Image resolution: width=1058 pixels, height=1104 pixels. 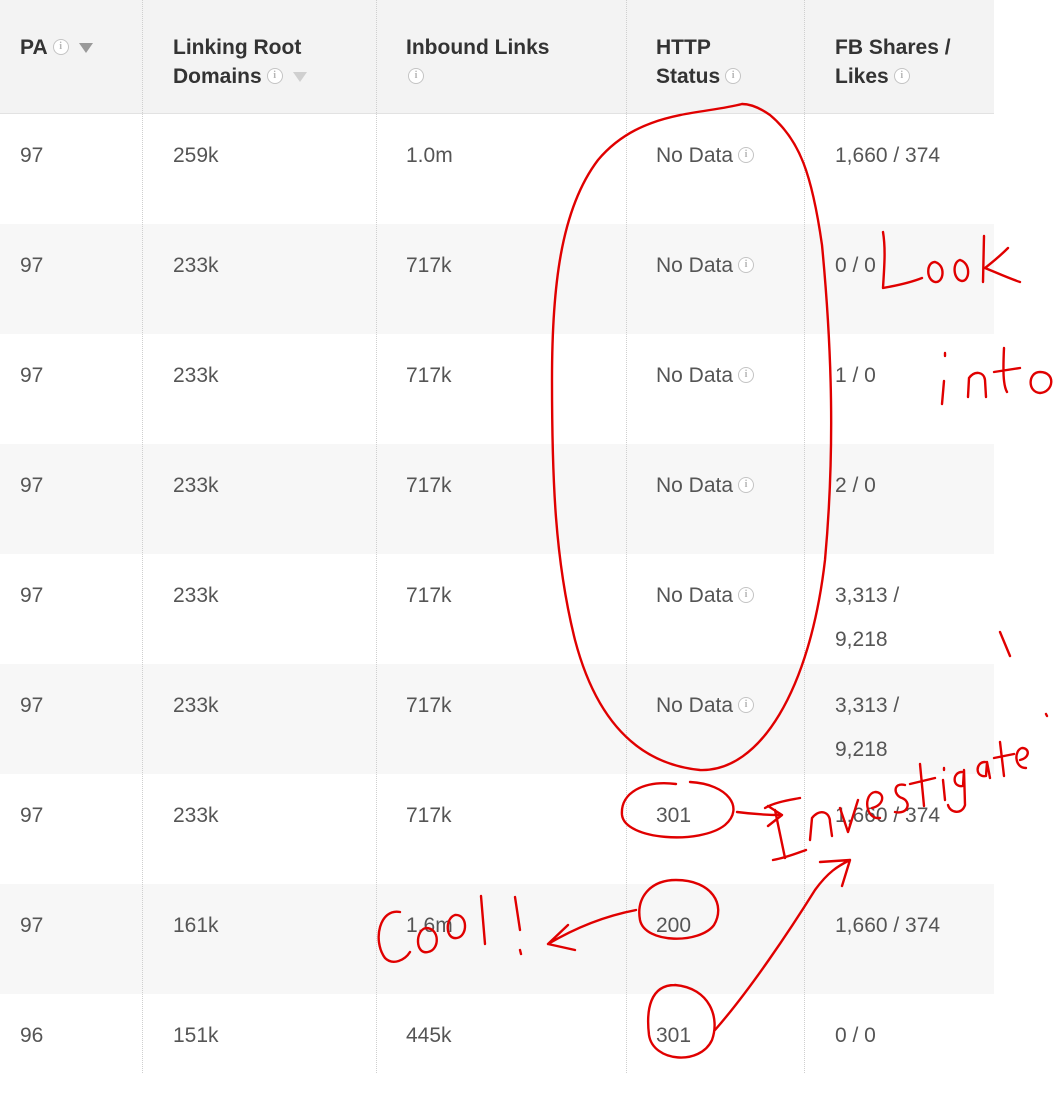 I want to click on column-header-linking-root-domains: Linking Root Domains i, so click(x=240, y=62).